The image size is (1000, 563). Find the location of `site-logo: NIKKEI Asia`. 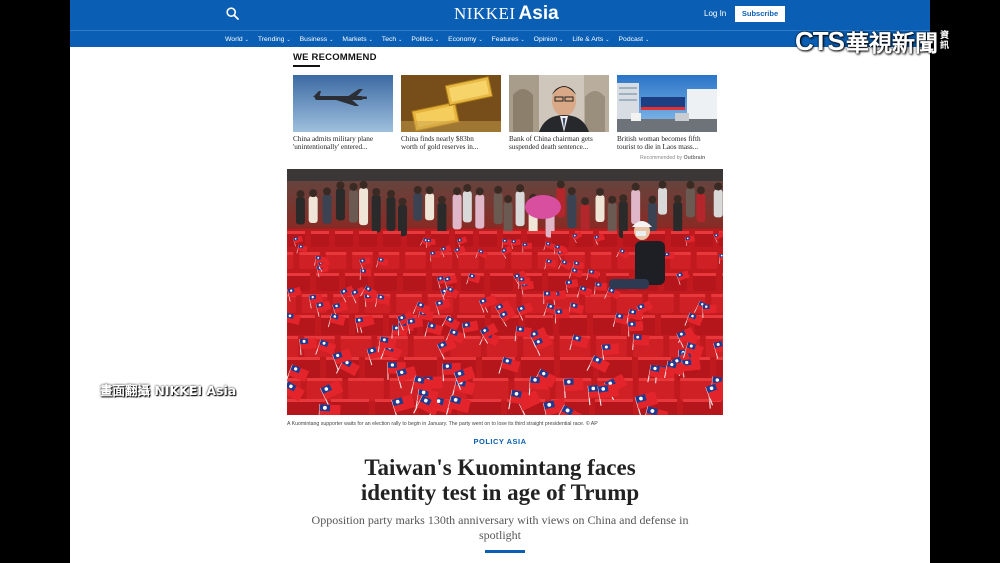

site-logo: NIKKEI Asia is located at coordinates (506, 15).